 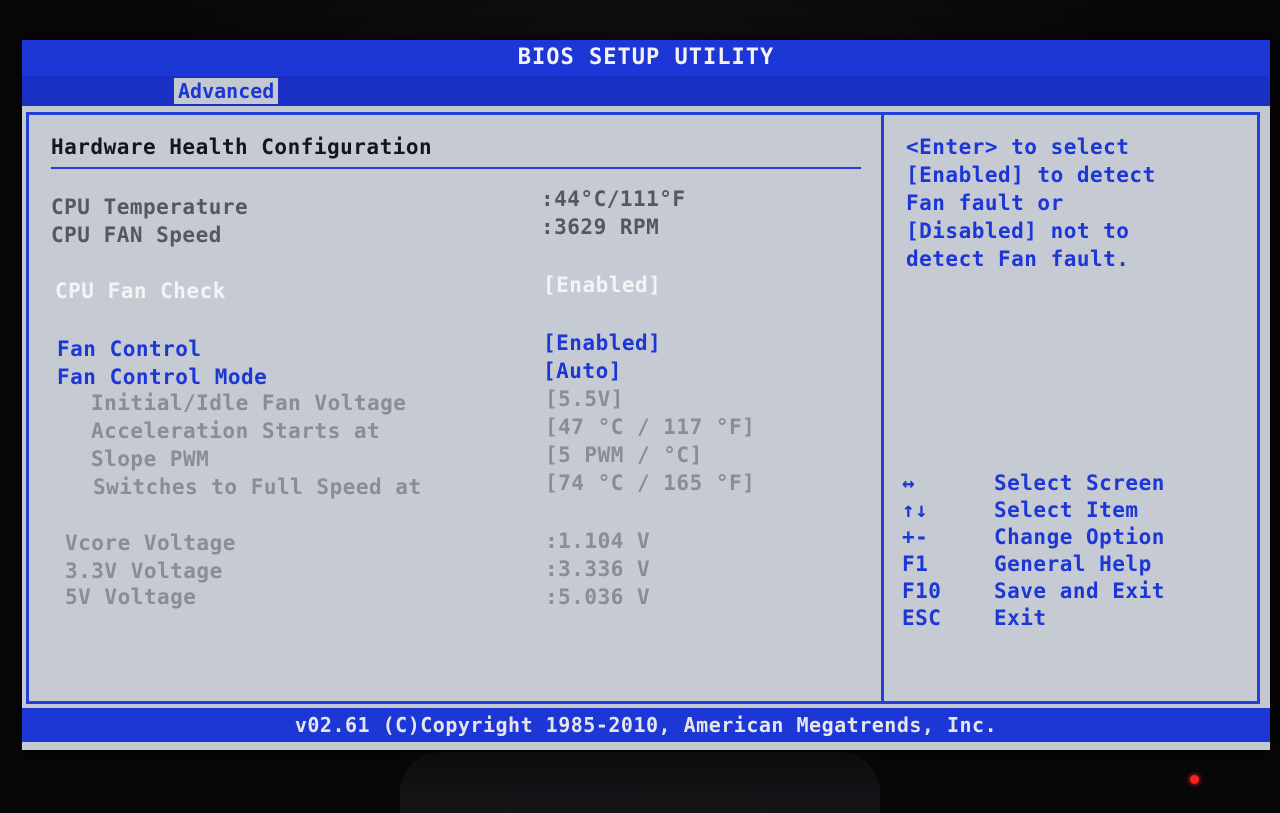 I want to click on slope-pwm-label: Slope PWM, so click(x=150, y=459).